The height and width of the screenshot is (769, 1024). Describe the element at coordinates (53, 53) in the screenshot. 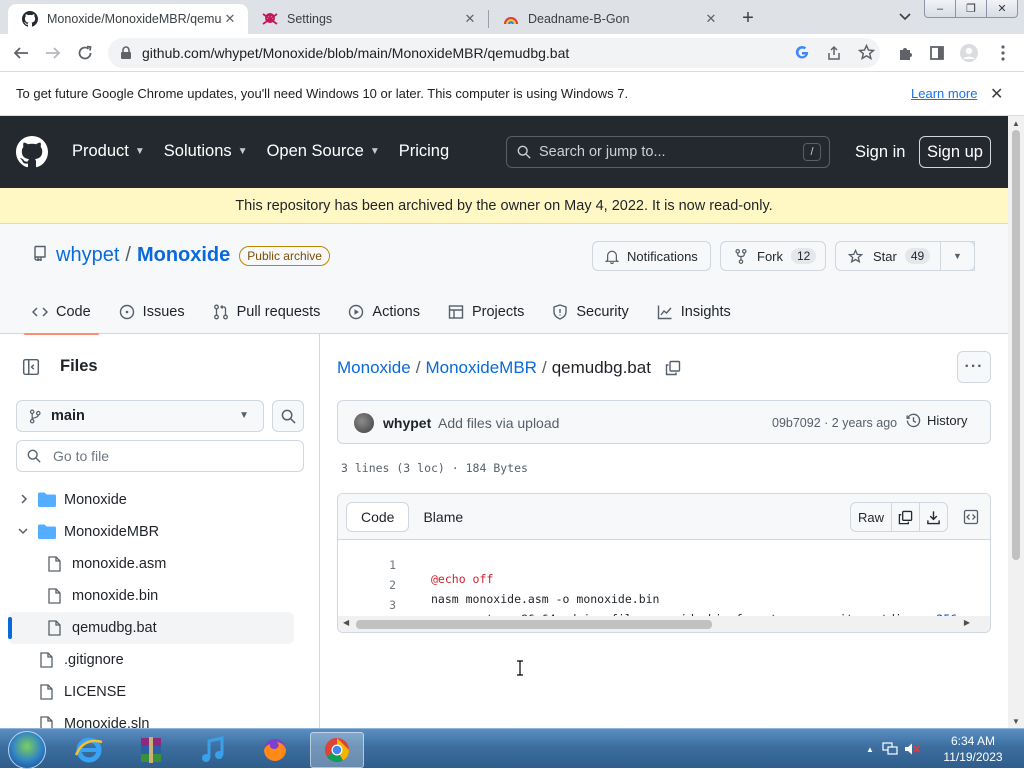

I see `forward-arrow-icon` at that location.